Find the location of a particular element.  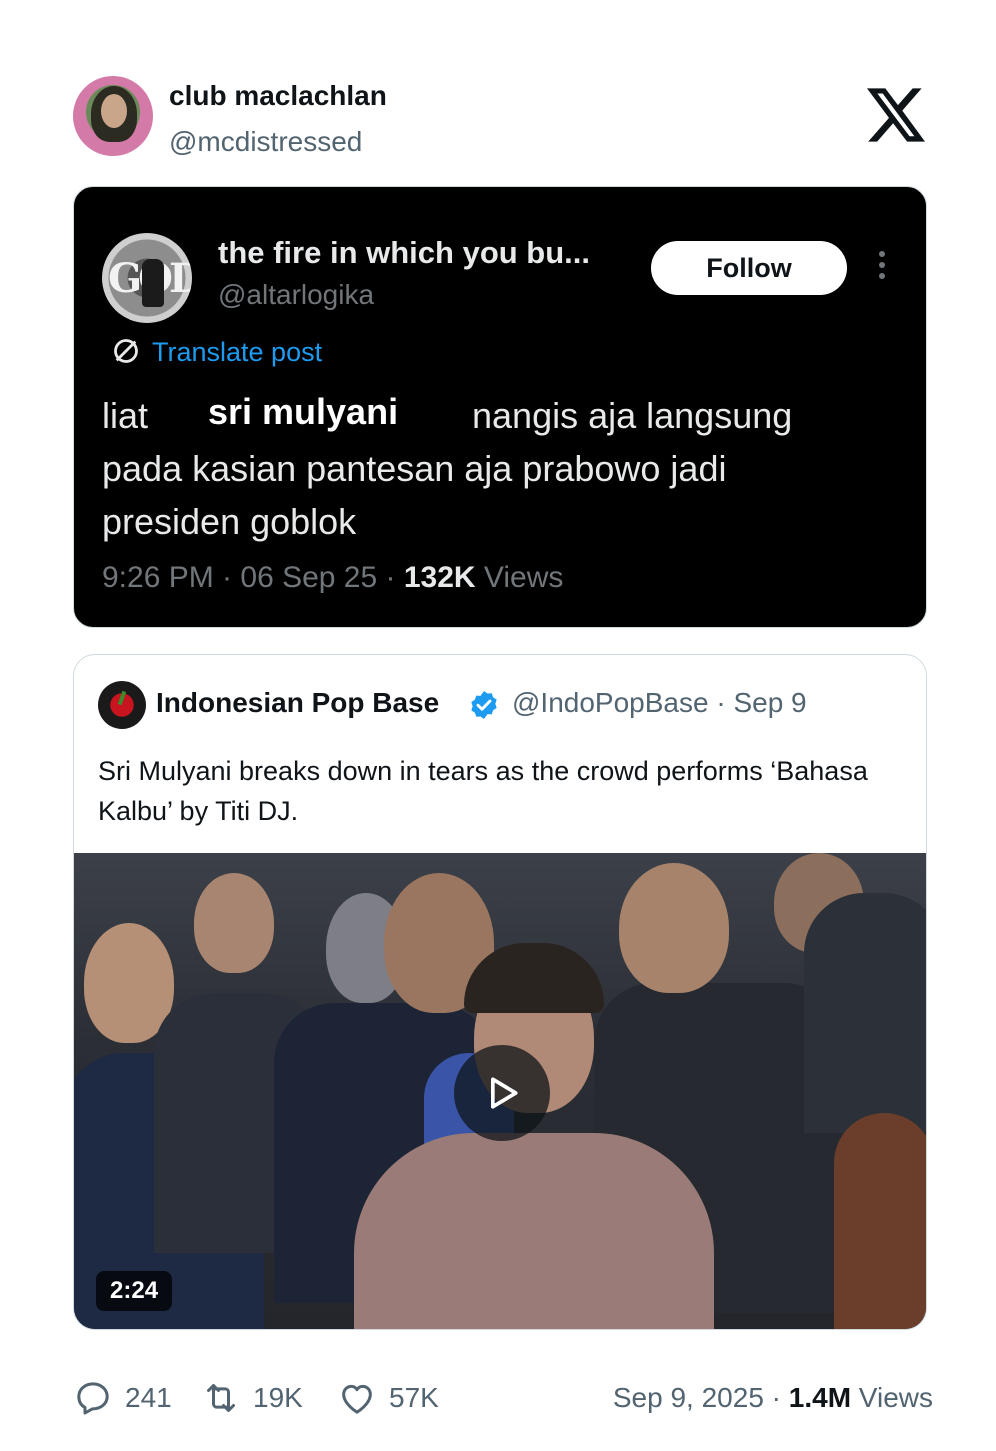

post-text-line2: pada kasian pantesan aja prabowo jadi is located at coordinates (414, 468).